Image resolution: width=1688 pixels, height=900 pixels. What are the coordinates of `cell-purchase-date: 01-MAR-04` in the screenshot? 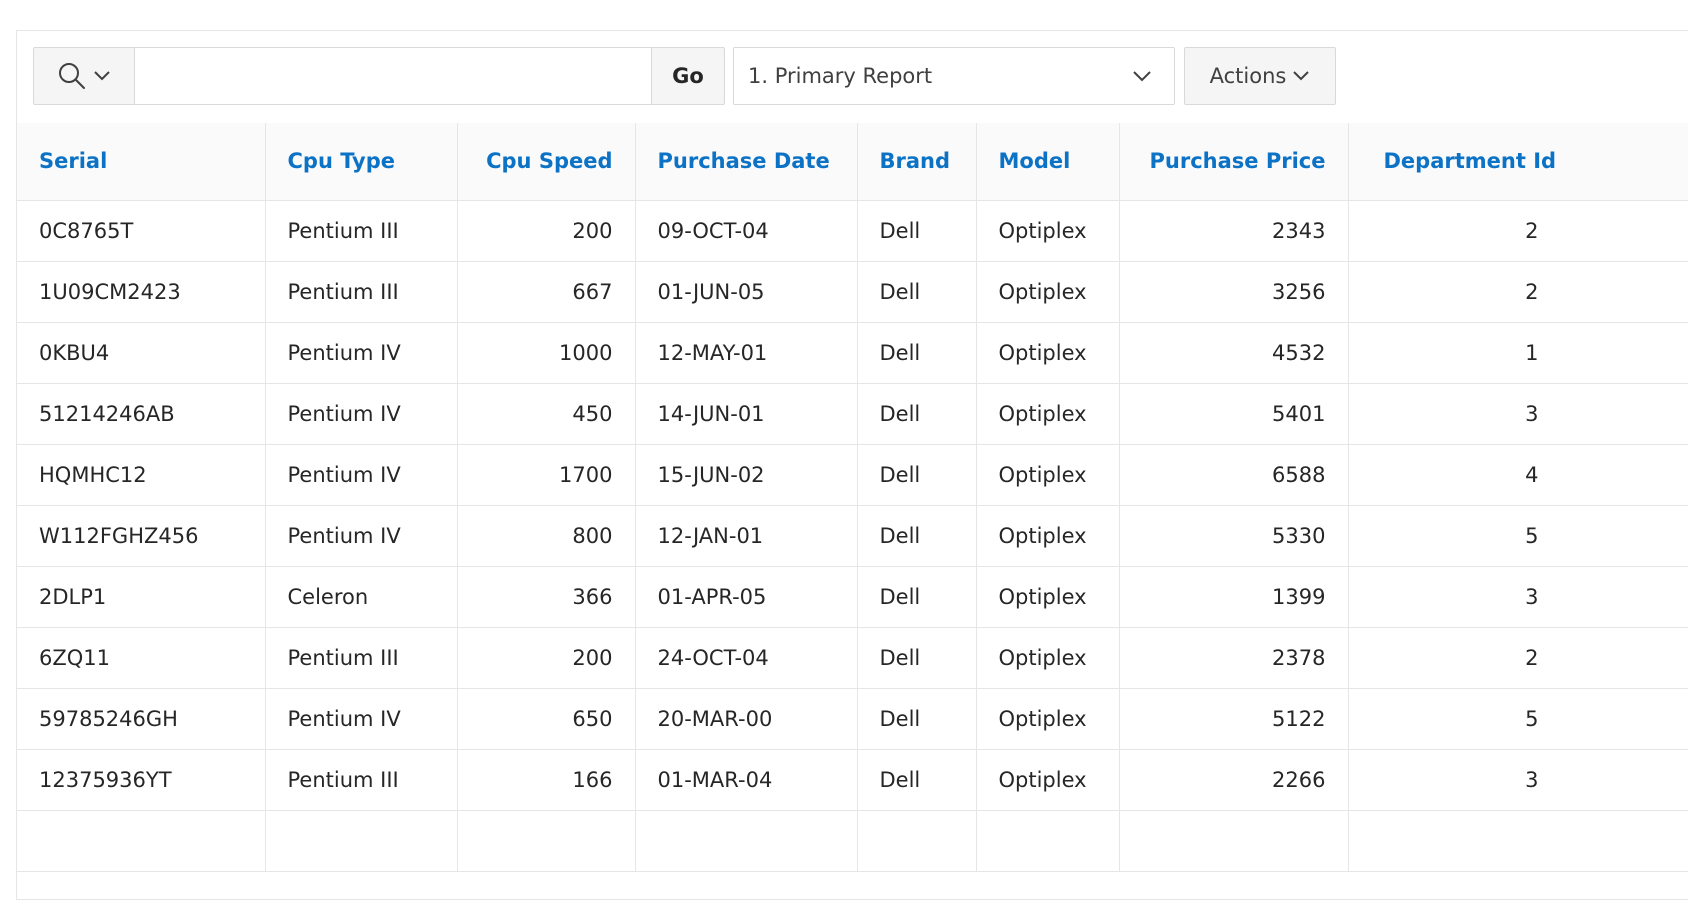 It's located at (746, 780).